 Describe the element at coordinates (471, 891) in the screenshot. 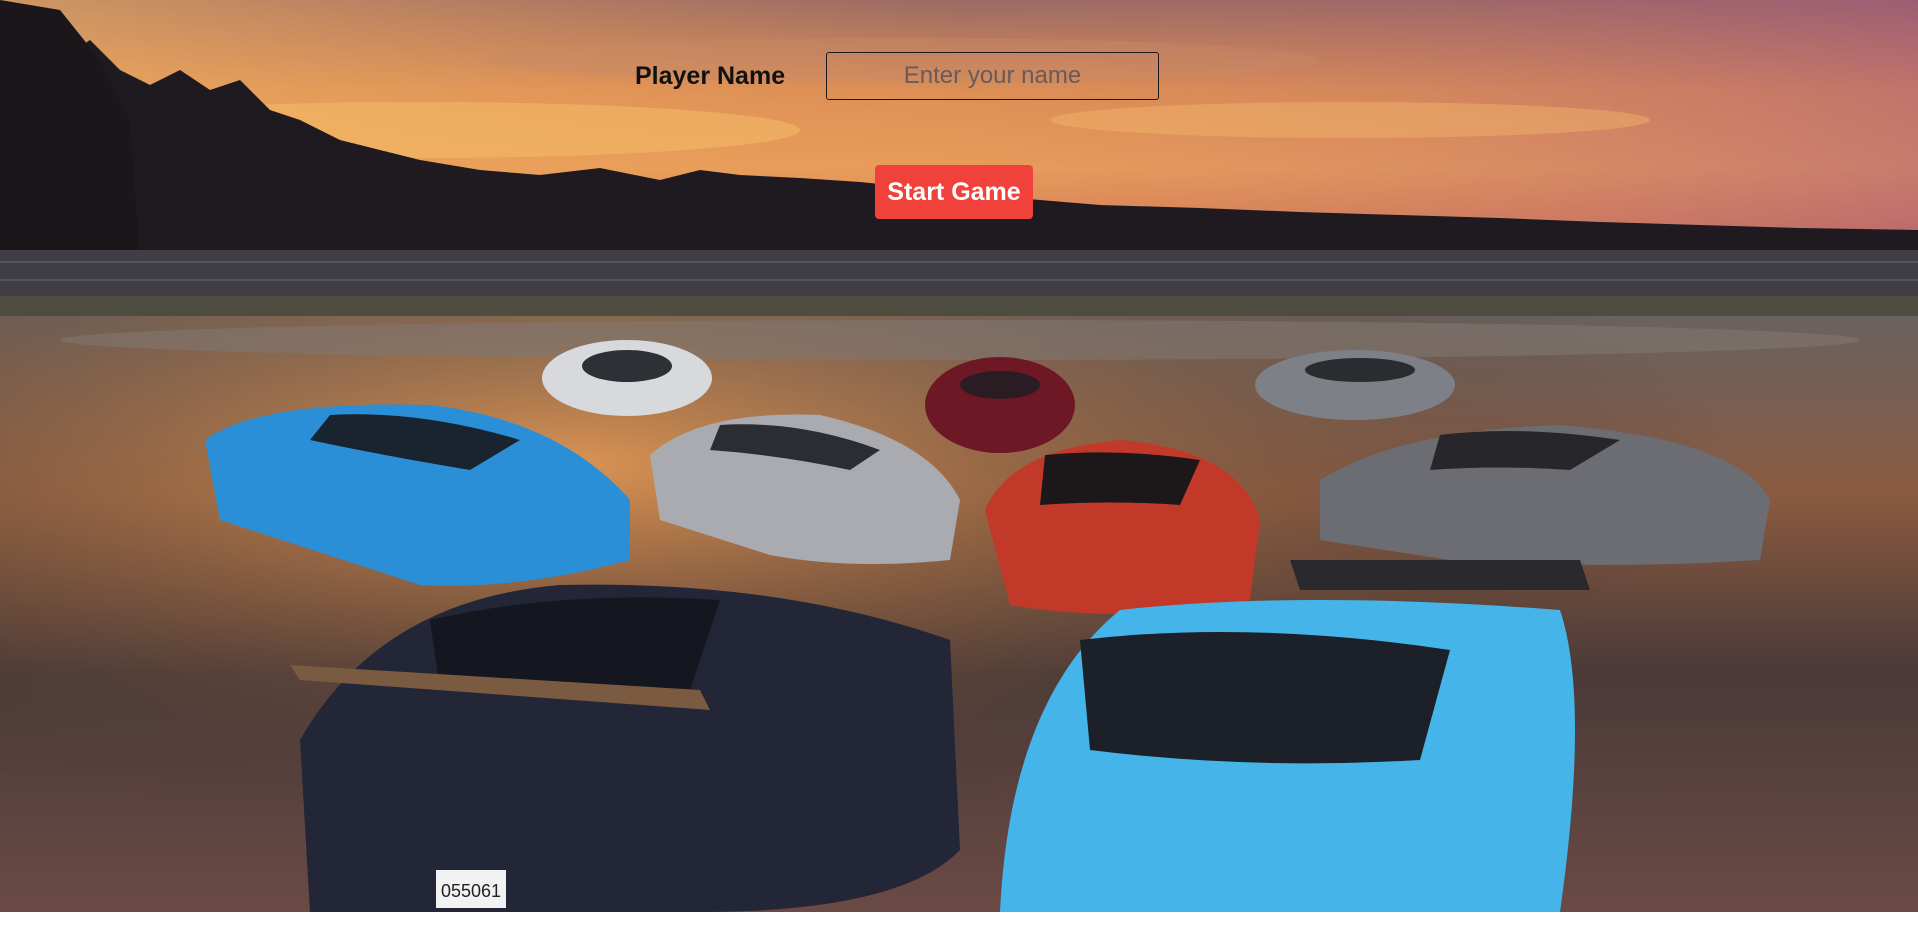

I see `license-plate: 055061` at that location.